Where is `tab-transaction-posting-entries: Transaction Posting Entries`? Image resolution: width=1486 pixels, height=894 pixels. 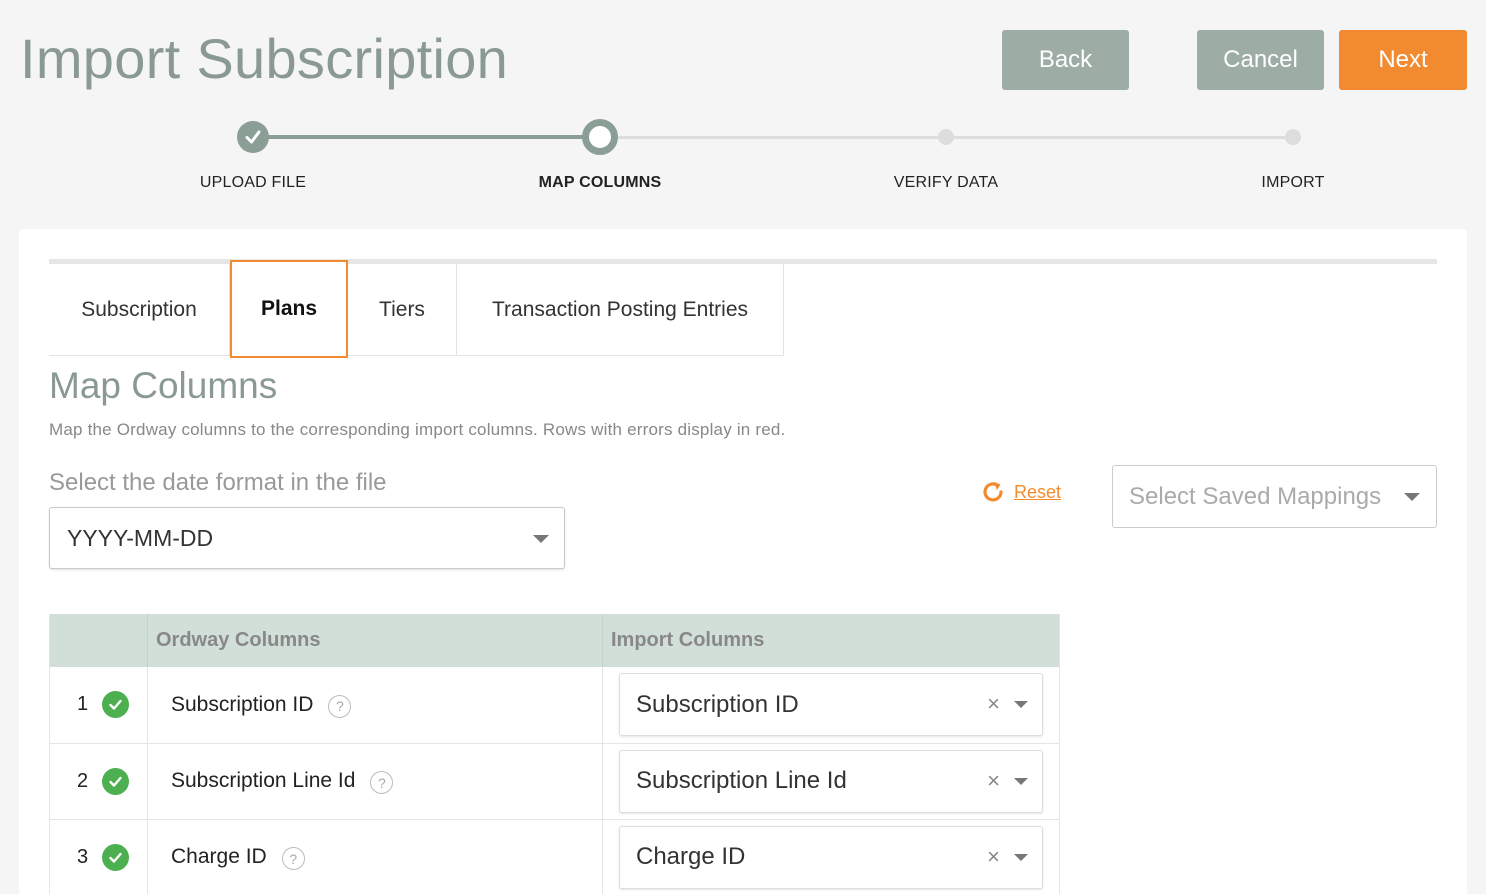 tab-transaction-posting-entries: Transaction Posting Entries is located at coordinates (620, 310).